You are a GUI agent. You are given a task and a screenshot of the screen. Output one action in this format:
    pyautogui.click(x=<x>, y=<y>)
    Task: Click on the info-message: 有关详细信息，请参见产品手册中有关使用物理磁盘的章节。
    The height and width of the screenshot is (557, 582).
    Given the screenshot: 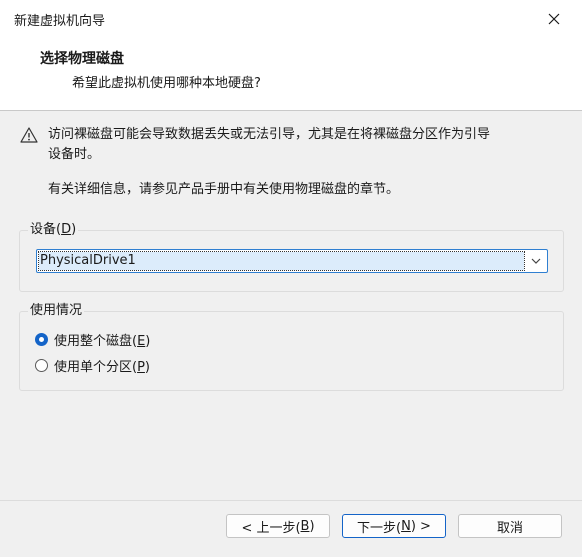 What is the action you would take?
    pyautogui.click(x=224, y=189)
    